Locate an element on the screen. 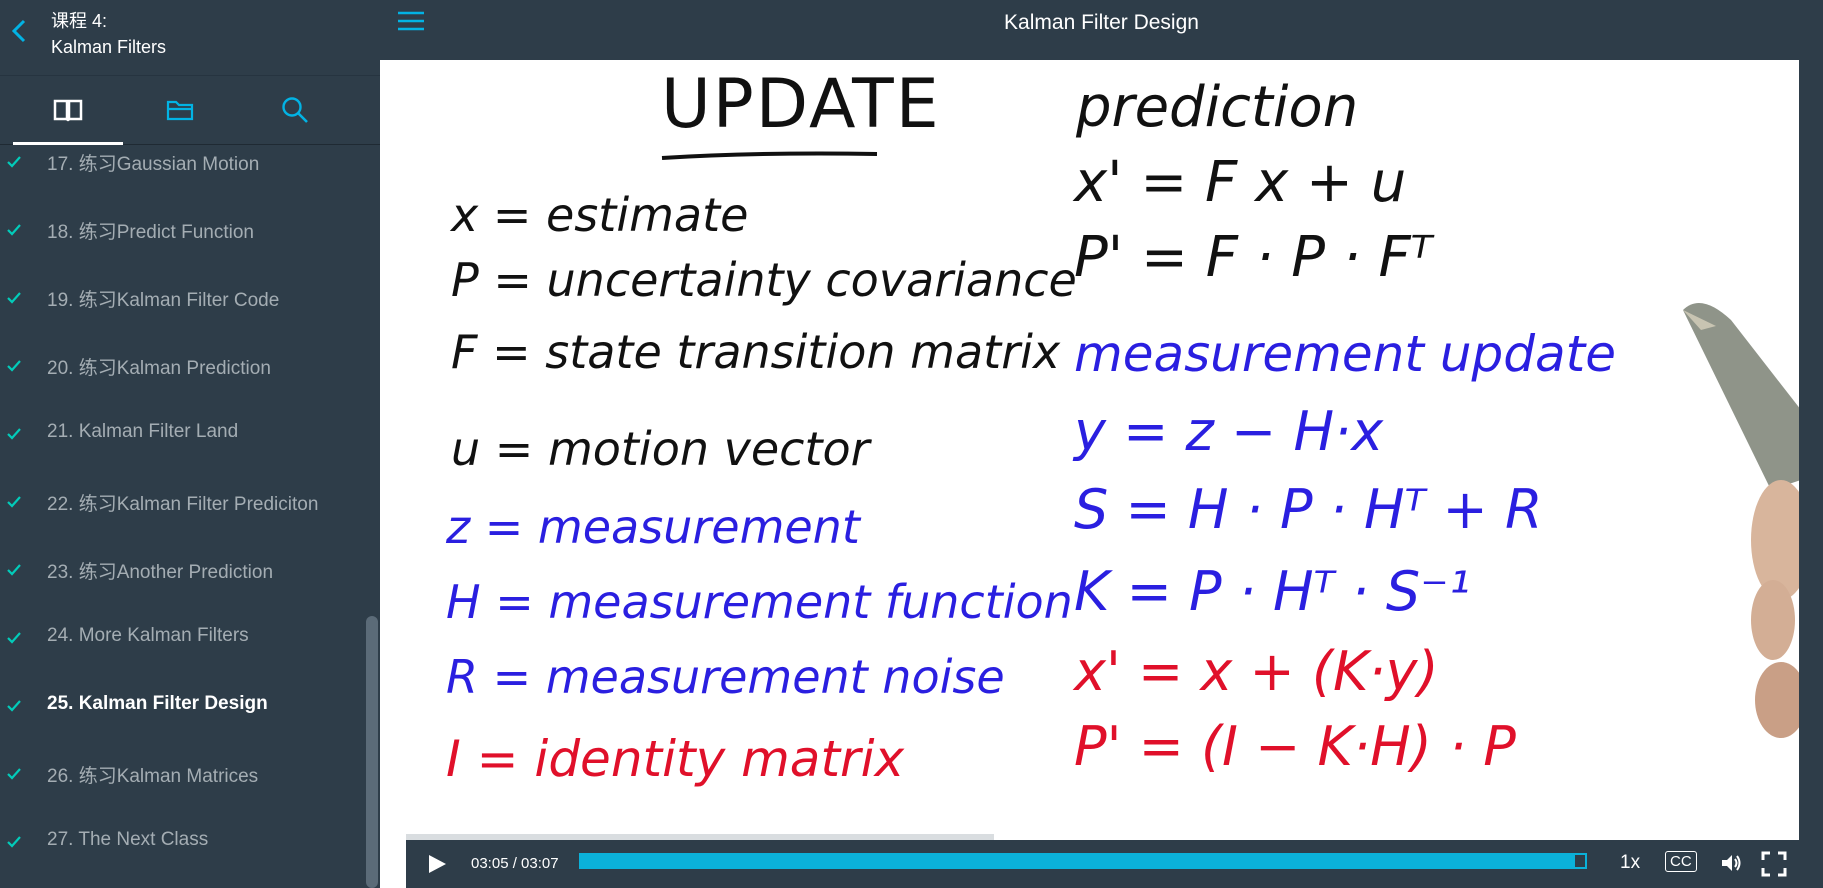  back-button is located at coordinates (19, 31).